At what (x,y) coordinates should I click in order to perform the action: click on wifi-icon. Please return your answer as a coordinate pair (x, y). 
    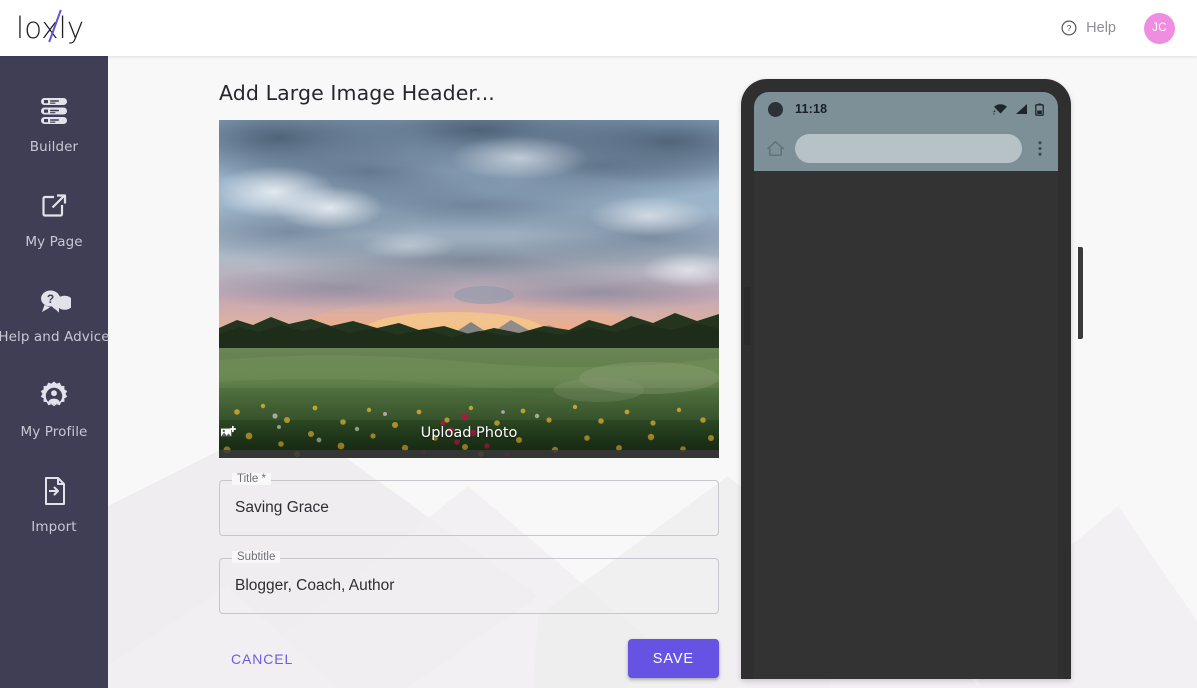
    Looking at the image, I should click on (1000, 109).